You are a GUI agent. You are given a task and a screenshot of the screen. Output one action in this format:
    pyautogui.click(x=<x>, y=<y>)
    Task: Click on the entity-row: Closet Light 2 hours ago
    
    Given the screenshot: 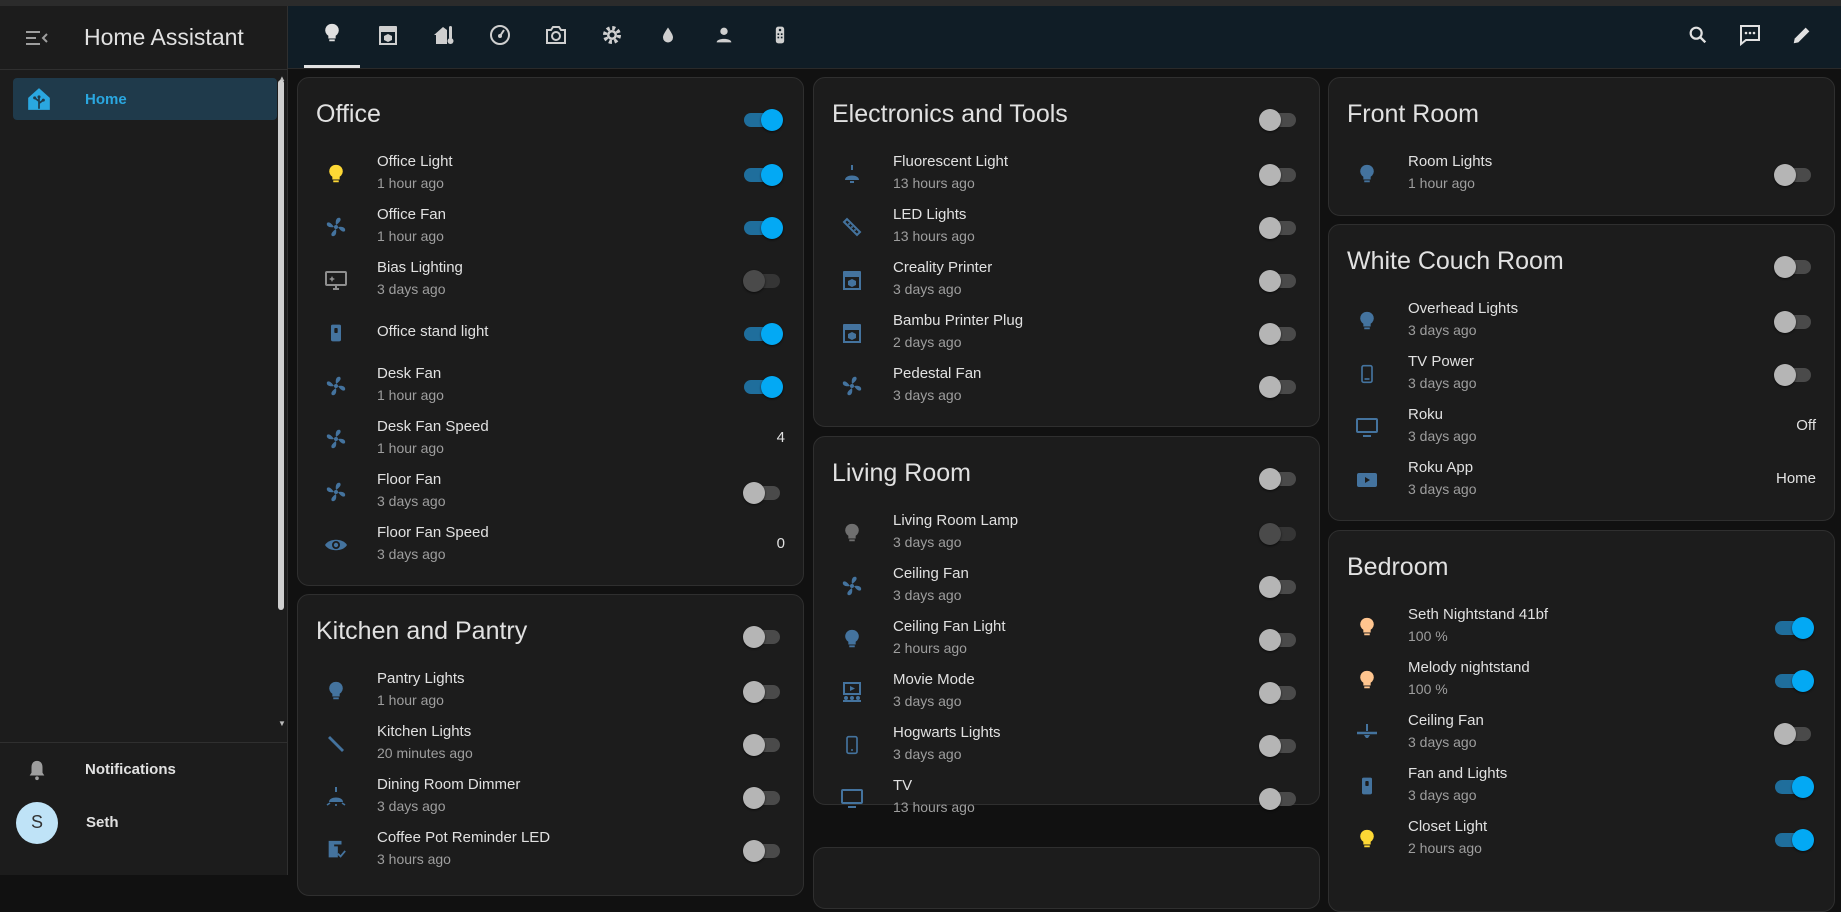 What is the action you would take?
    pyautogui.click(x=1581, y=840)
    